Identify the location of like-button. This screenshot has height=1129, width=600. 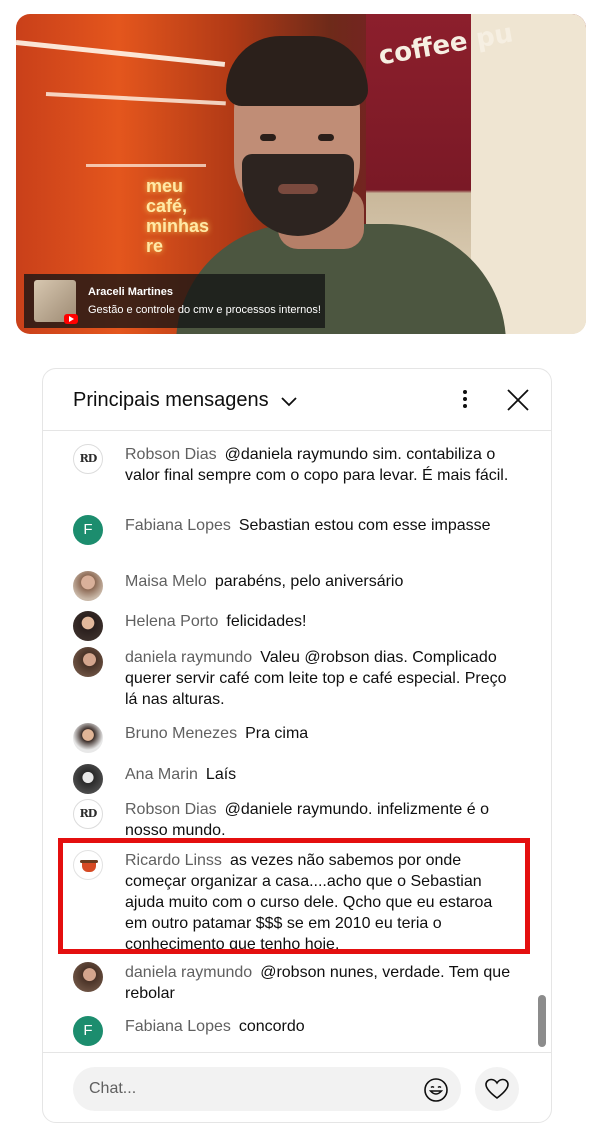
(497, 1089).